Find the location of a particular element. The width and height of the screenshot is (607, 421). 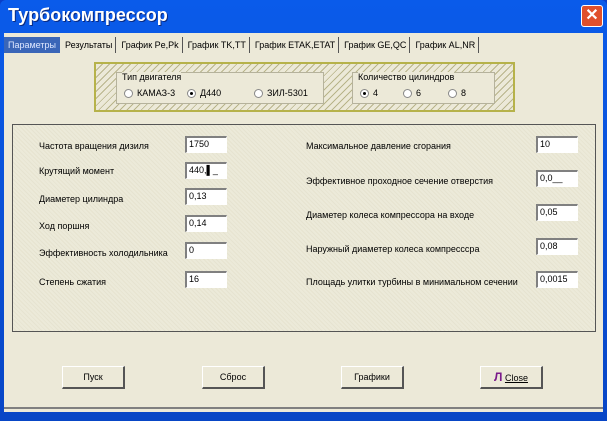

turbine-volute-area-input: 0,0015 is located at coordinates (557, 279).